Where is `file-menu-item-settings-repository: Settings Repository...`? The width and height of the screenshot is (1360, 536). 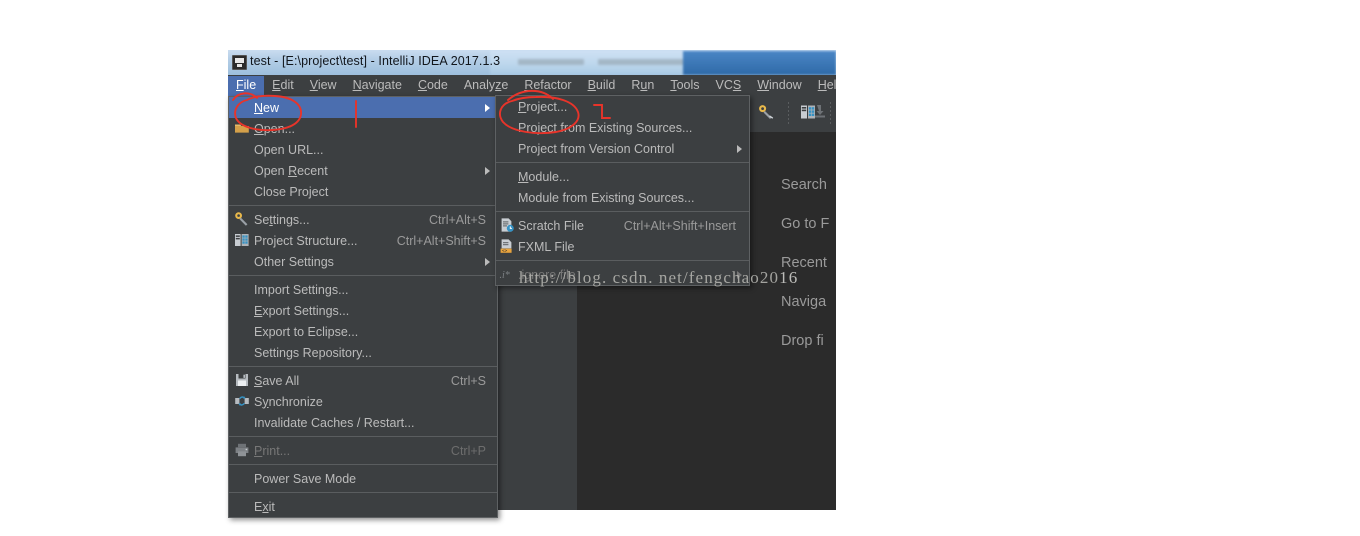
file-menu-item-settings-repository: Settings Repository... is located at coordinates (363, 352).